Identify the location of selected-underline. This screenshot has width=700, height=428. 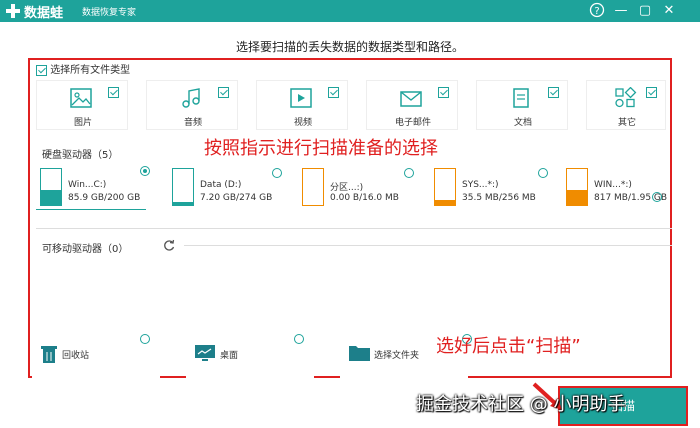
(91, 209).